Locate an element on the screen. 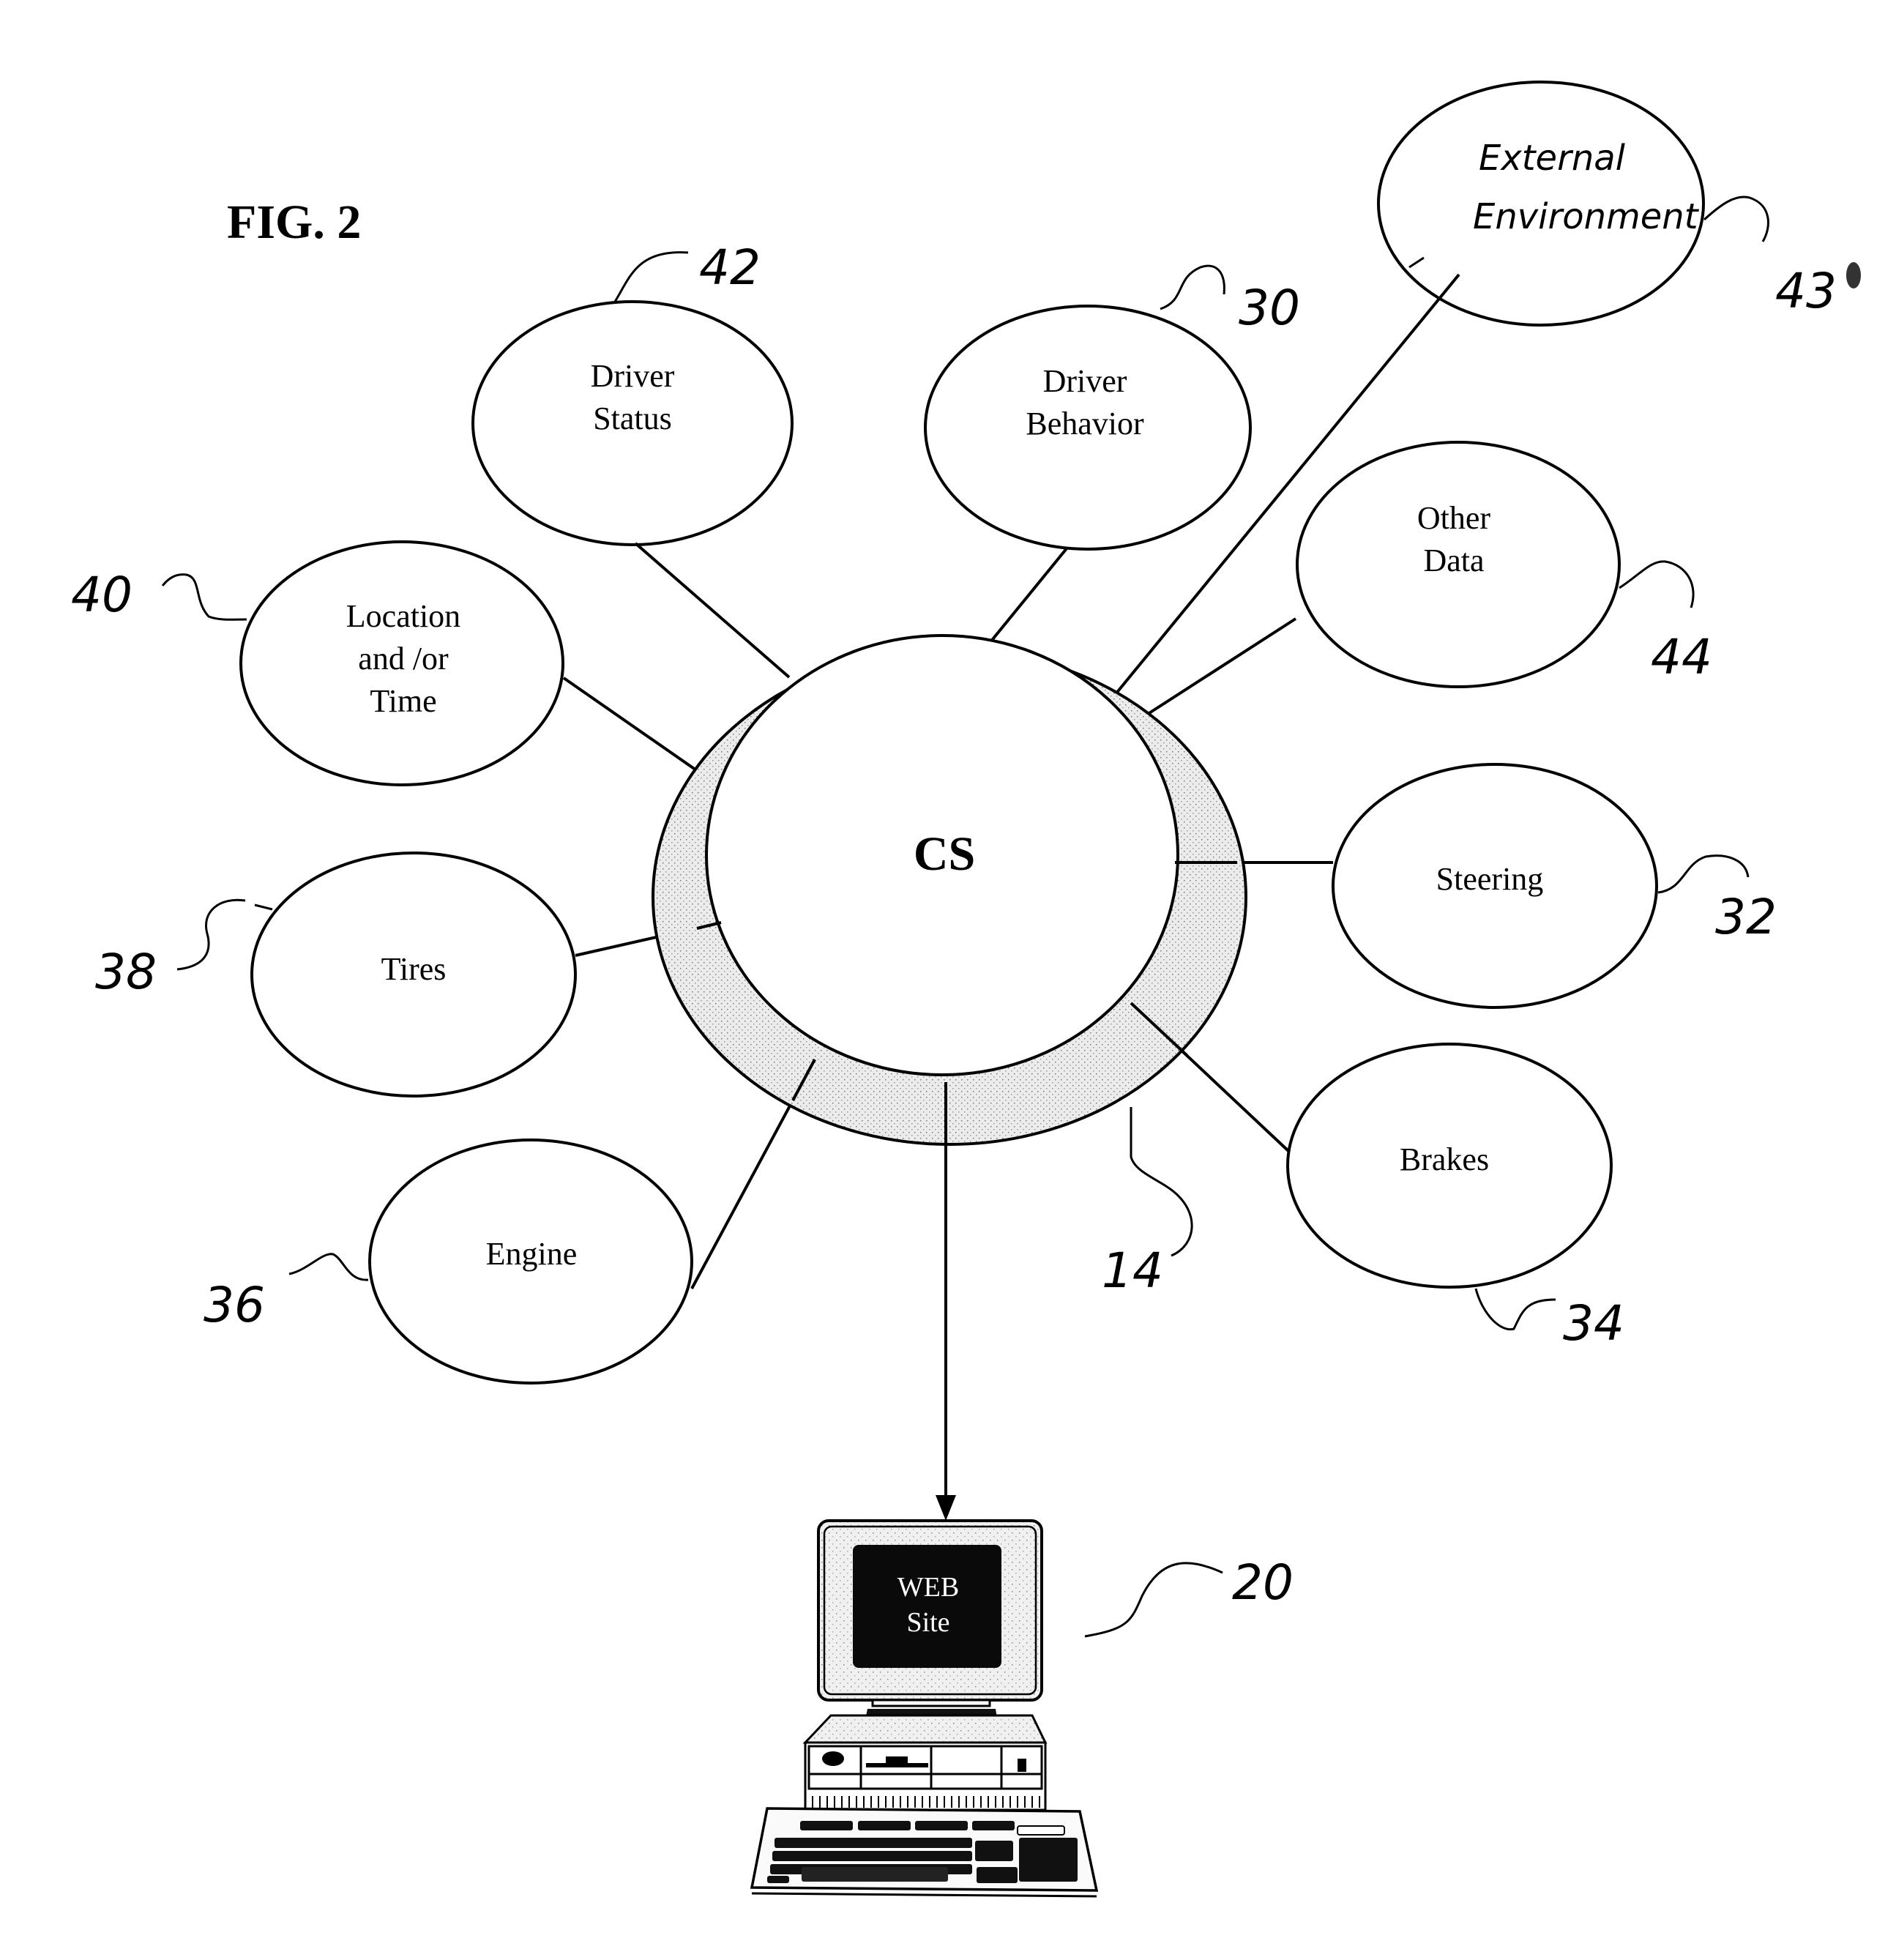 This screenshot has height=1960, width=1896. power-button-icon is located at coordinates (833, 1758).